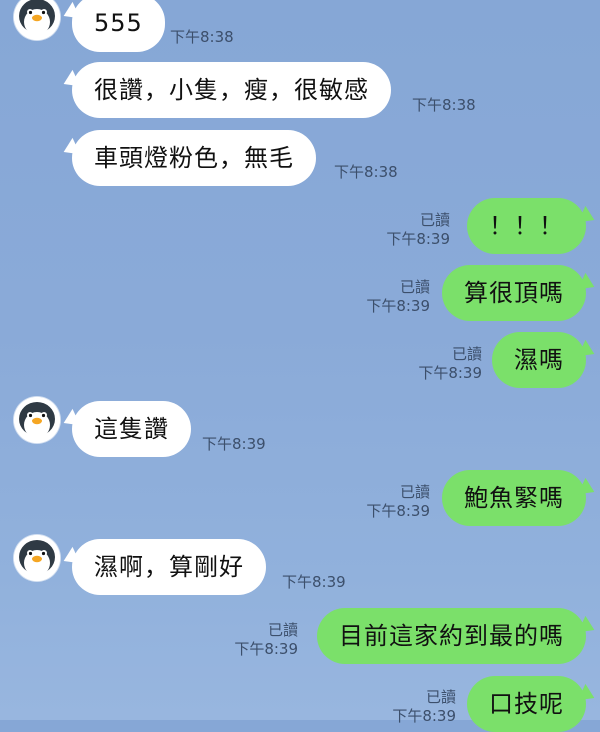 The width and height of the screenshot is (600, 732). Describe the element at coordinates (539, 360) in the screenshot. I see `outgoing-message: 濕嗎` at that location.